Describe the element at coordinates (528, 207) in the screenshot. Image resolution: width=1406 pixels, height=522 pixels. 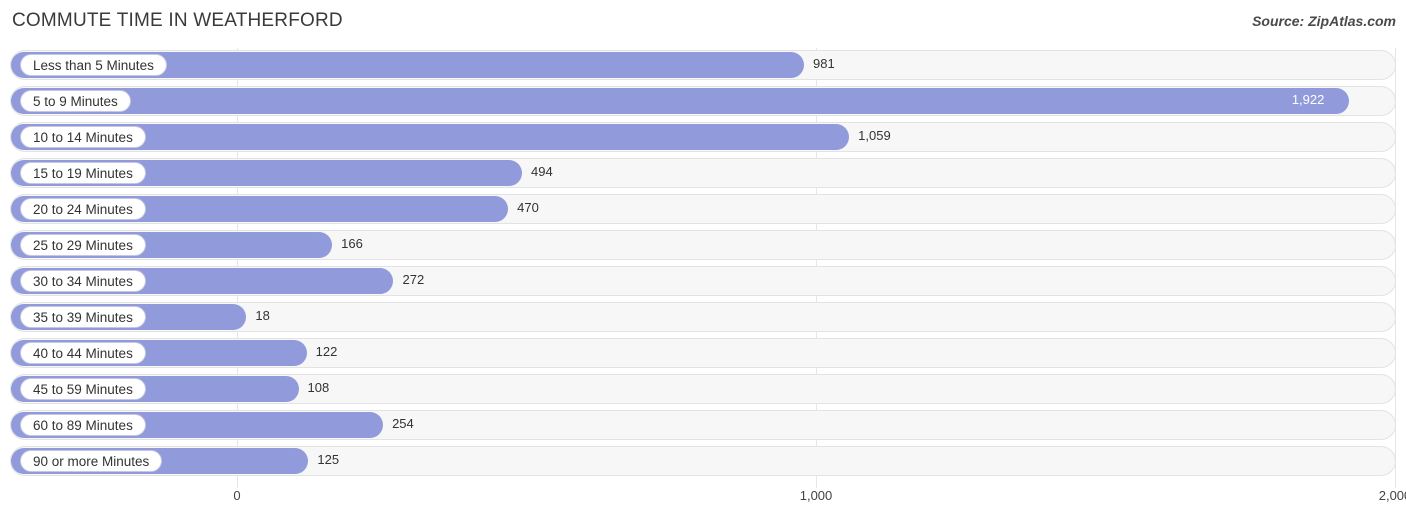
I see `bar-value-label: 470` at that location.